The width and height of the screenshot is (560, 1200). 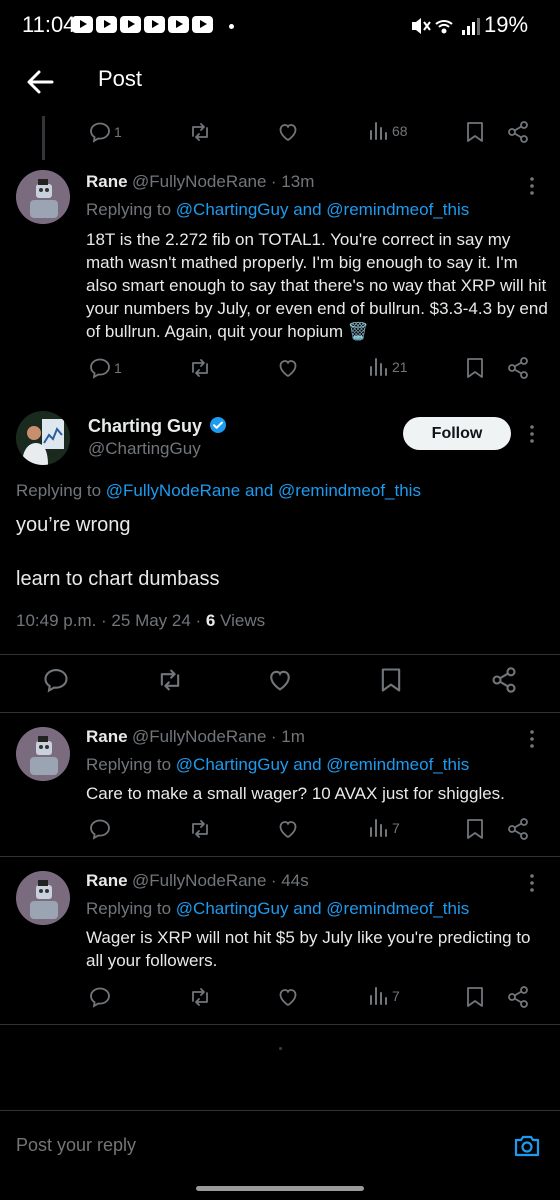 I want to click on camera-icon, so click(x=527, y=1146).